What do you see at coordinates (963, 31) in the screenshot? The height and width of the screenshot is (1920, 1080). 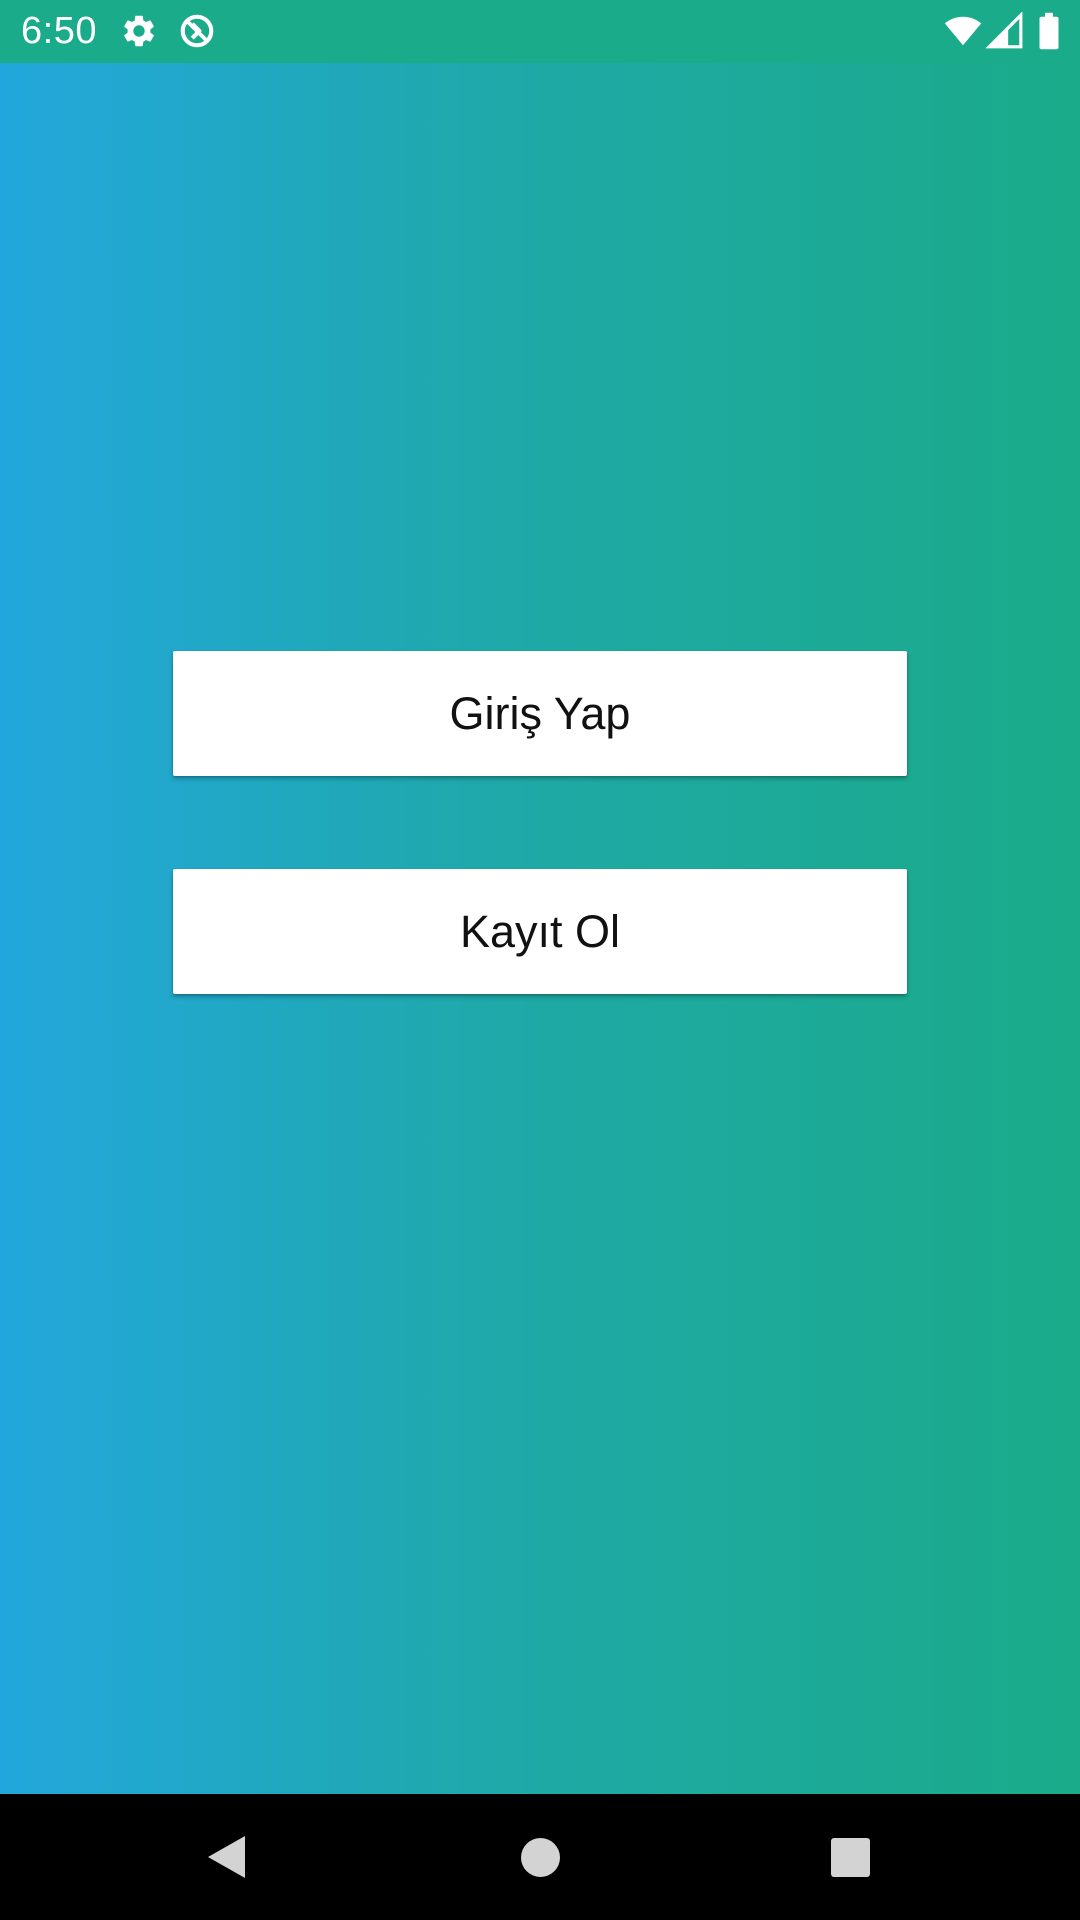 I see `wifi-icon` at bounding box center [963, 31].